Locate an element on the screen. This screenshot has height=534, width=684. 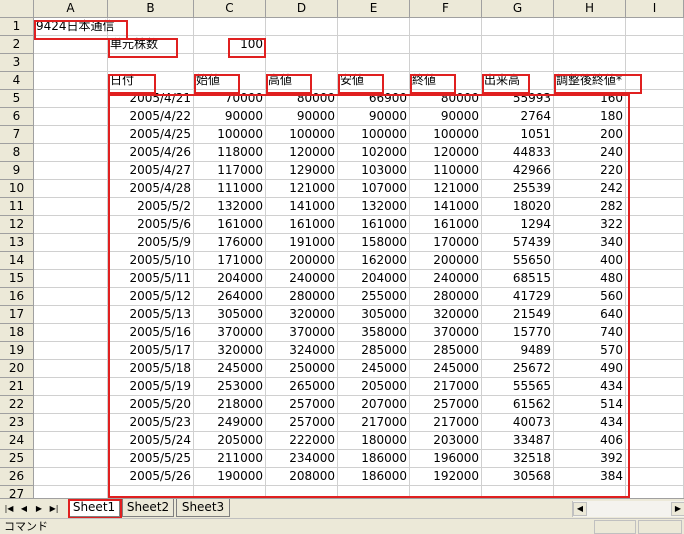
row-header: 22 is located at coordinates (17, 405).